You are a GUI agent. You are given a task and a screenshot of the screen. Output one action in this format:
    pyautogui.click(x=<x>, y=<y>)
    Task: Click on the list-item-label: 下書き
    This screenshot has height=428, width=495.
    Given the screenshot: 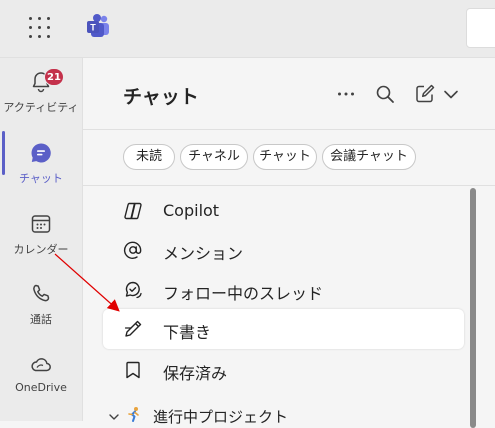 What is the action you would take?
    pyautogui.click(x=187, y=332)
    